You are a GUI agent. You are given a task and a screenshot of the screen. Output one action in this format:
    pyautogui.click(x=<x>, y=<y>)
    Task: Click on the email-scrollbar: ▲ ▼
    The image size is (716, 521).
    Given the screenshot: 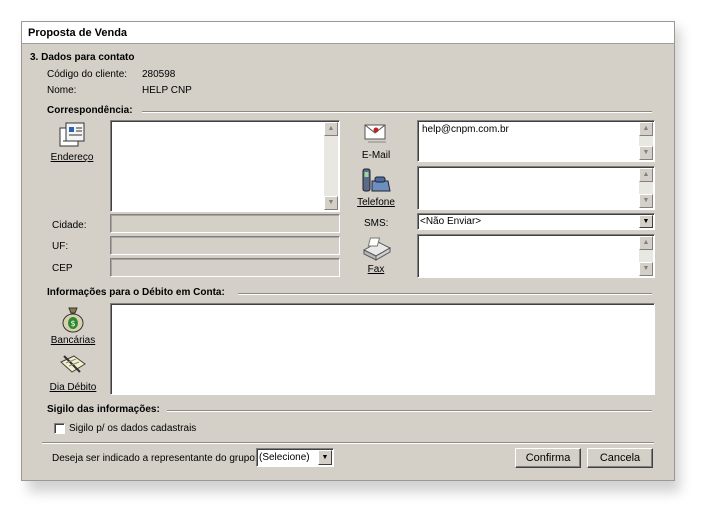 What is the action you would take?
    pyautogui.click(x=646, y=141)
    